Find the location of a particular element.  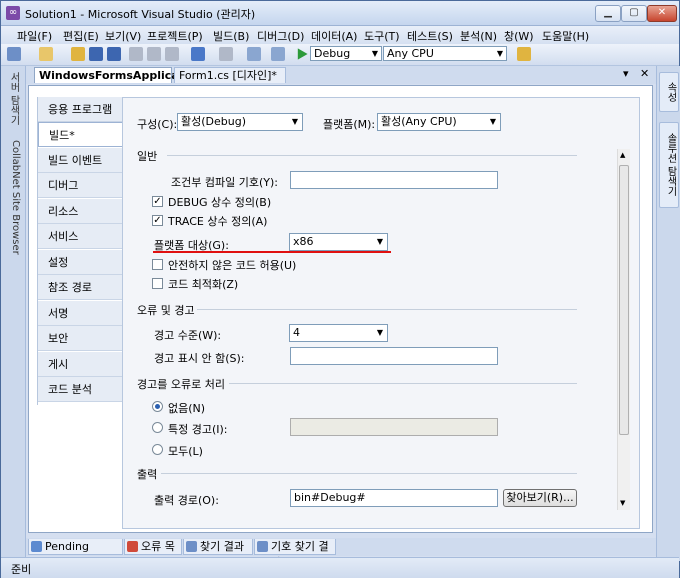

add-item-icon is located at coordinates (46, 54).